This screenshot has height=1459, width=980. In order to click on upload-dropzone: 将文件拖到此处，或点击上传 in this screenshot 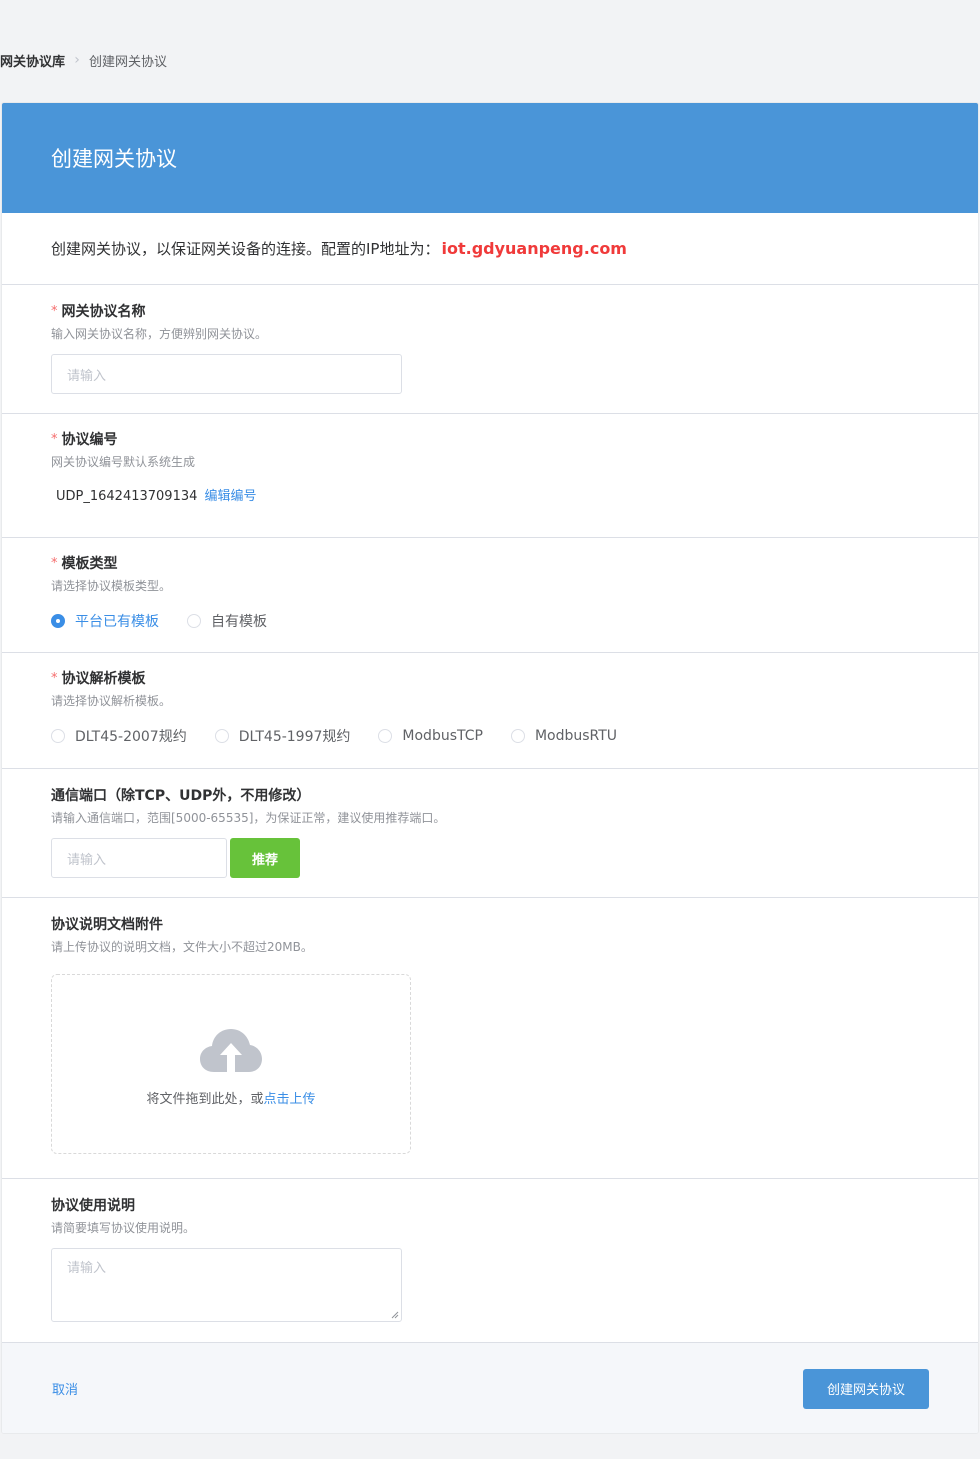, I will do `click(231, 1064)`.